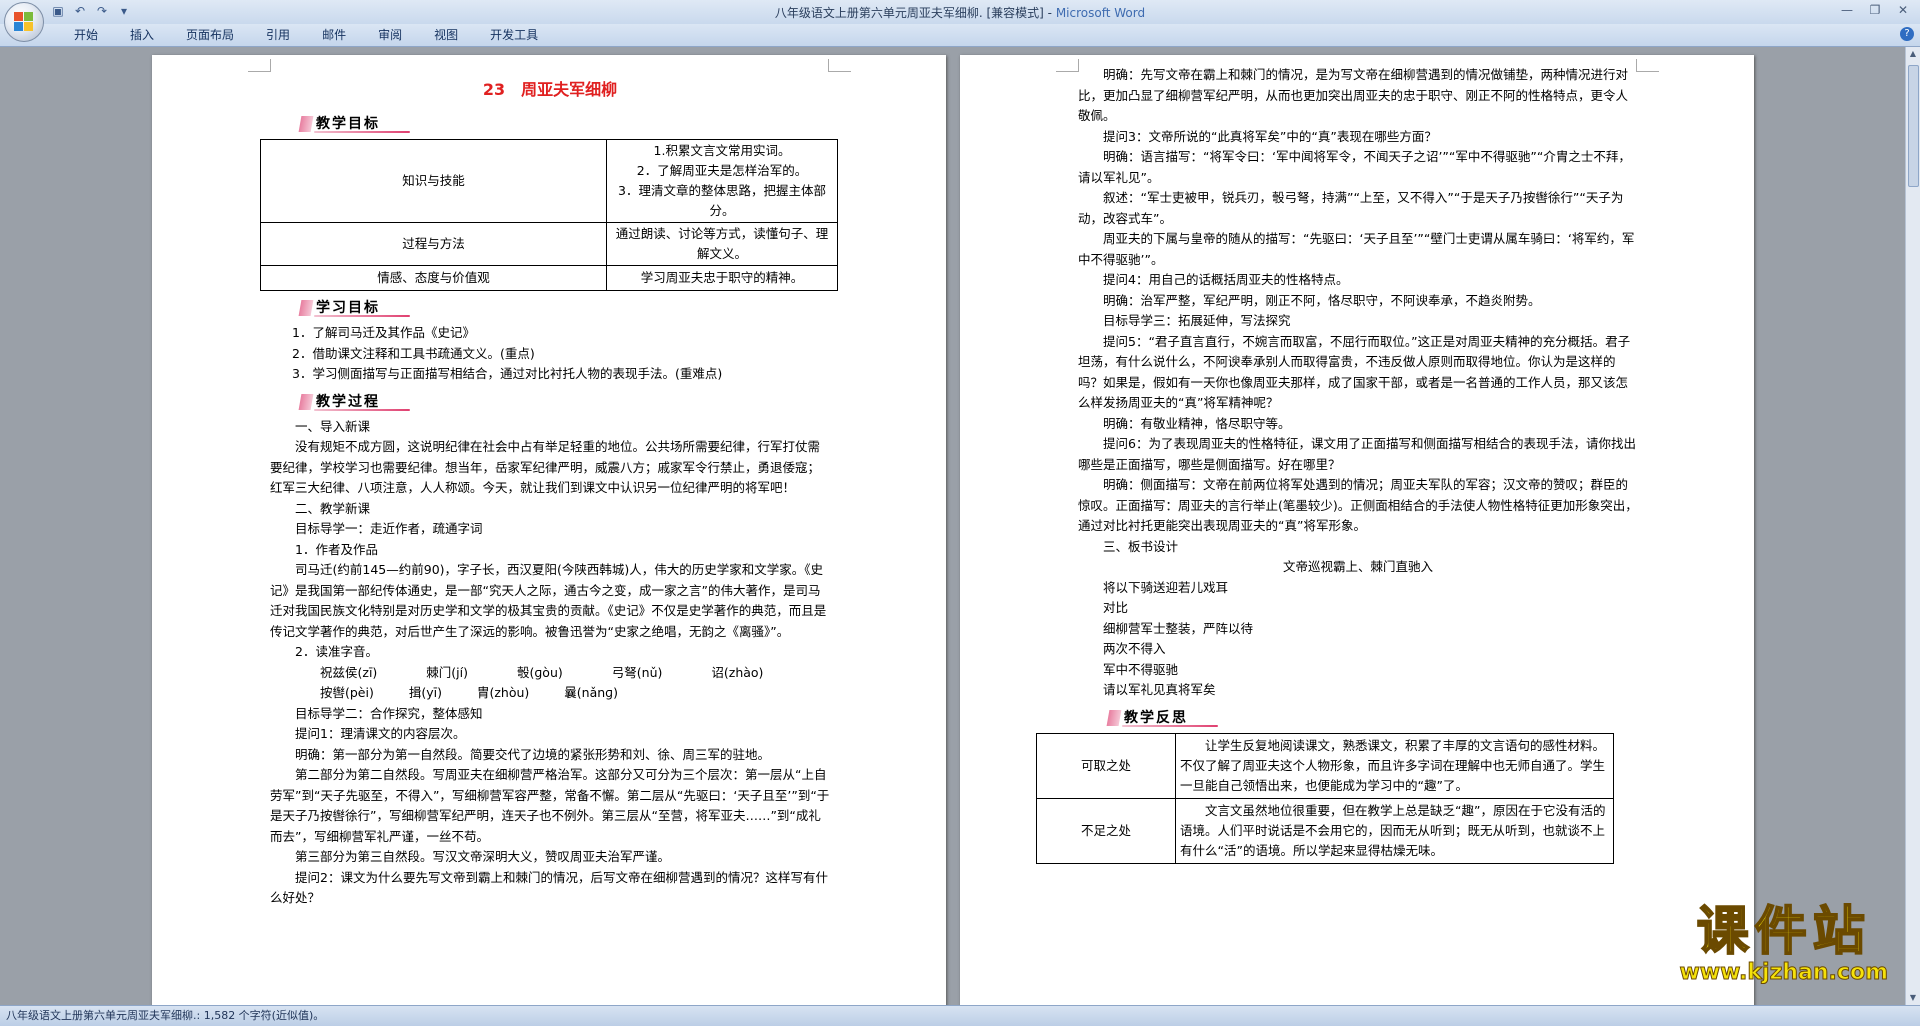 The image size is (1920, 1026). What do you see at coordinates (383, 332) in the screenshot?
I see `learn-goal-item: 1．了解司马迁及其作品《史记》` at bounding box center [383, 332].